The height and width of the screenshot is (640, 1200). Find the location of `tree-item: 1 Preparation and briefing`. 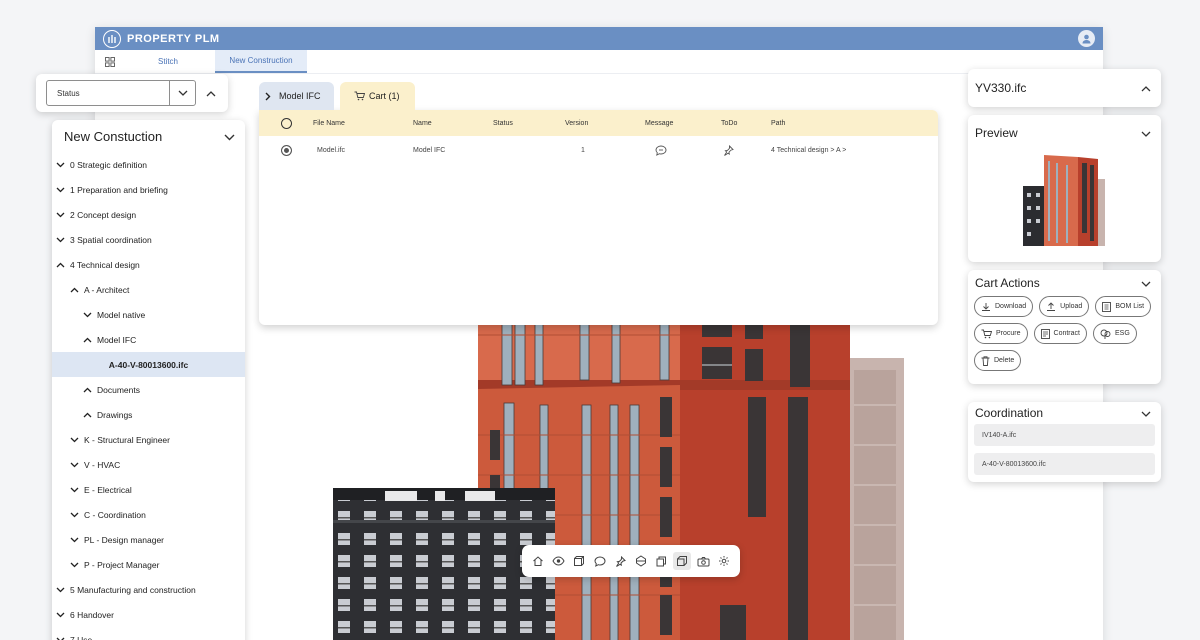

tree-item: 1 Preparation and briefing is located at coordinates (148, 189).